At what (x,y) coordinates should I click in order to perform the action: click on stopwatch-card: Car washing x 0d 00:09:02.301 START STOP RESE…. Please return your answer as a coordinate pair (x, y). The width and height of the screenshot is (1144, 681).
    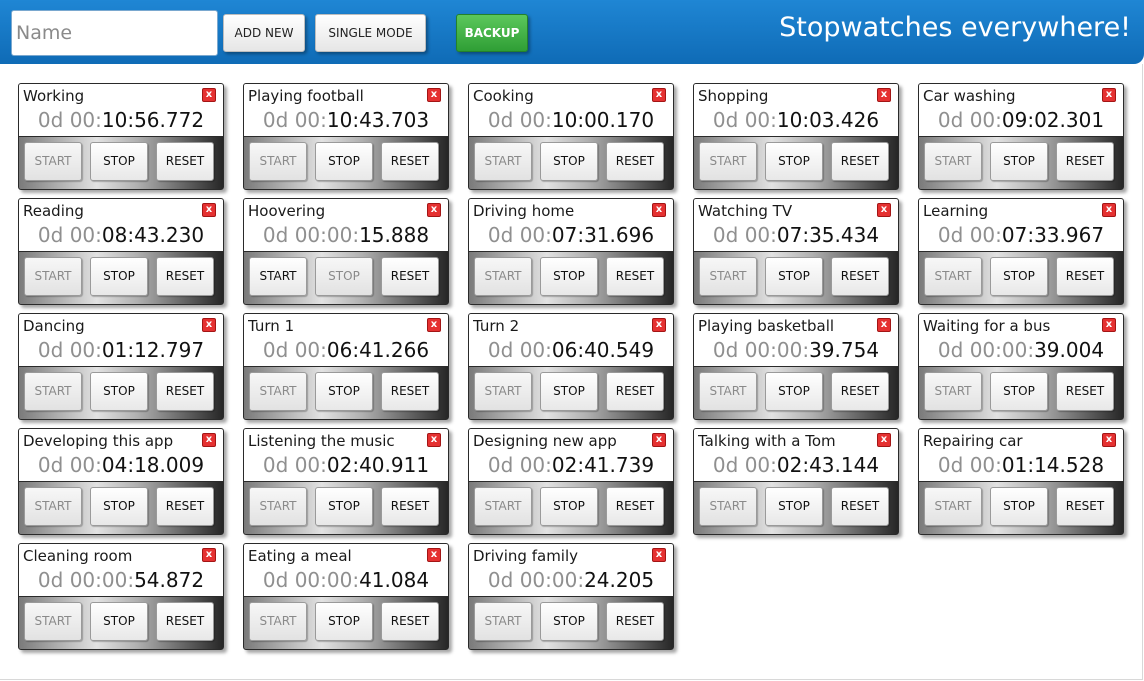
    Looking at the image, I should click on (1021, 136).